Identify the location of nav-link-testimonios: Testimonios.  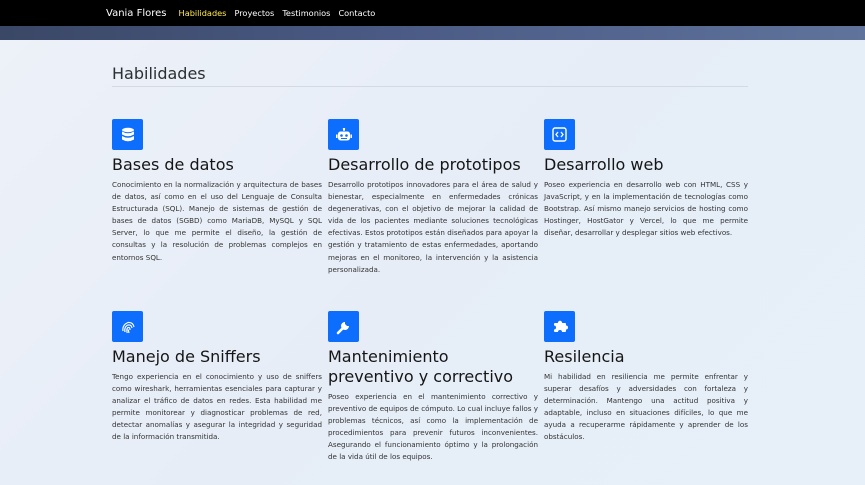
(306, 13).